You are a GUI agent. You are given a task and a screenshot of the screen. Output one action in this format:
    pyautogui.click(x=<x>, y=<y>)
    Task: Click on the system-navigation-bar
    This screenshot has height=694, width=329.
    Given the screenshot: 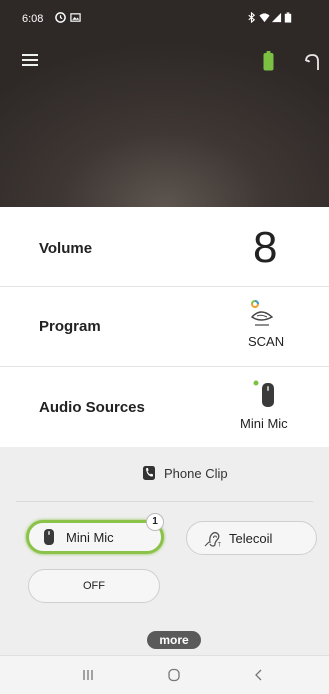 What is the action you would take?
    pyautogui.click(x=164, y=674)
    